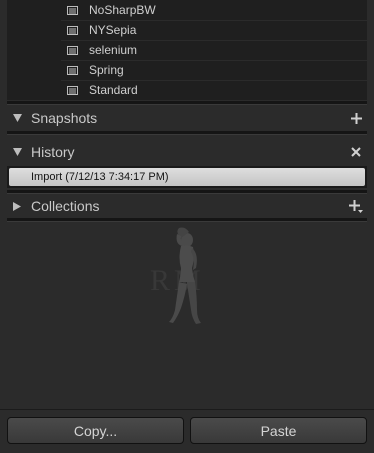 The image size is (374, 453). I want to click on plus-icon, so click(356, 118).